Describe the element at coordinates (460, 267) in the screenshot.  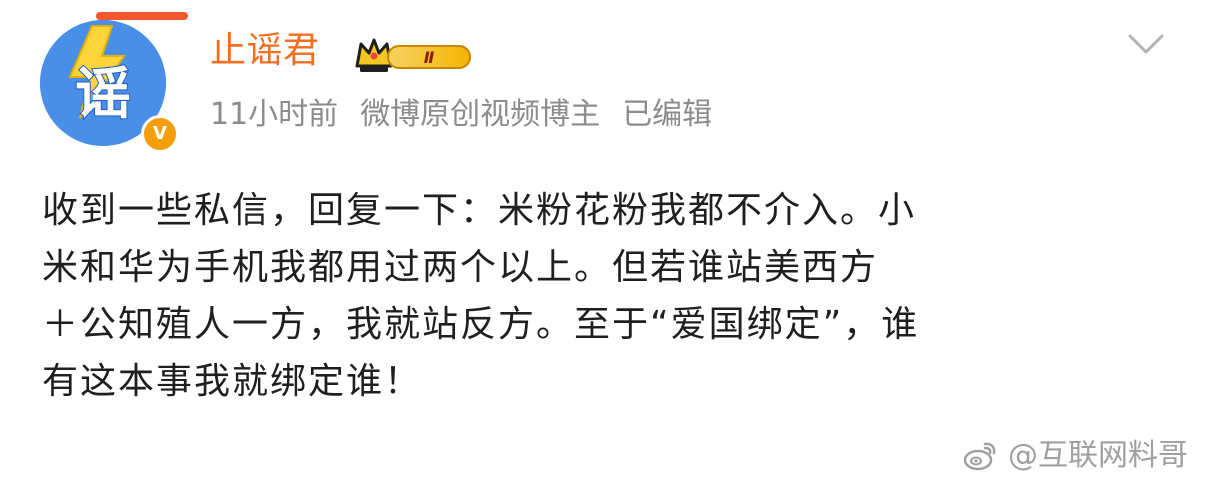
I see `post-body-line: 米和华为手机我都用过两个以上。但若谁站美西方` at that location.